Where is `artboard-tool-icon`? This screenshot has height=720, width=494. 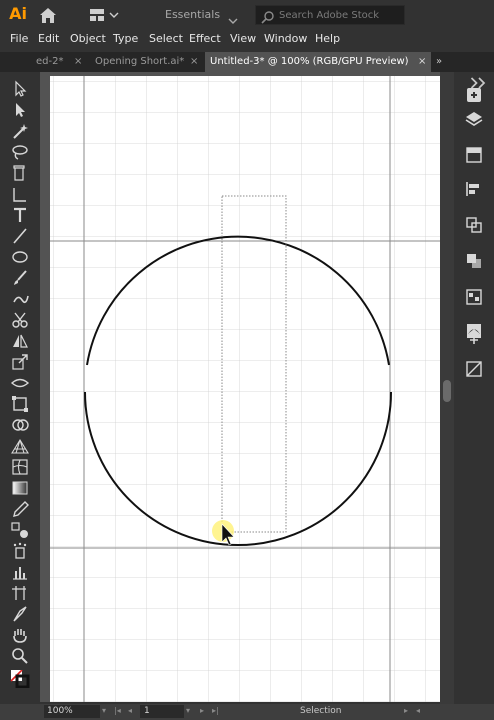
artboard-tool-icon is located at coordinates (20, 593).